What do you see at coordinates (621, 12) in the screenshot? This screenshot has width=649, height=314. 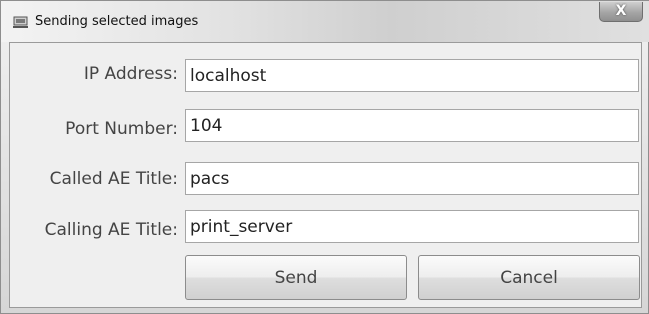 I see `close-button: X` at bounding box center [621, 12].